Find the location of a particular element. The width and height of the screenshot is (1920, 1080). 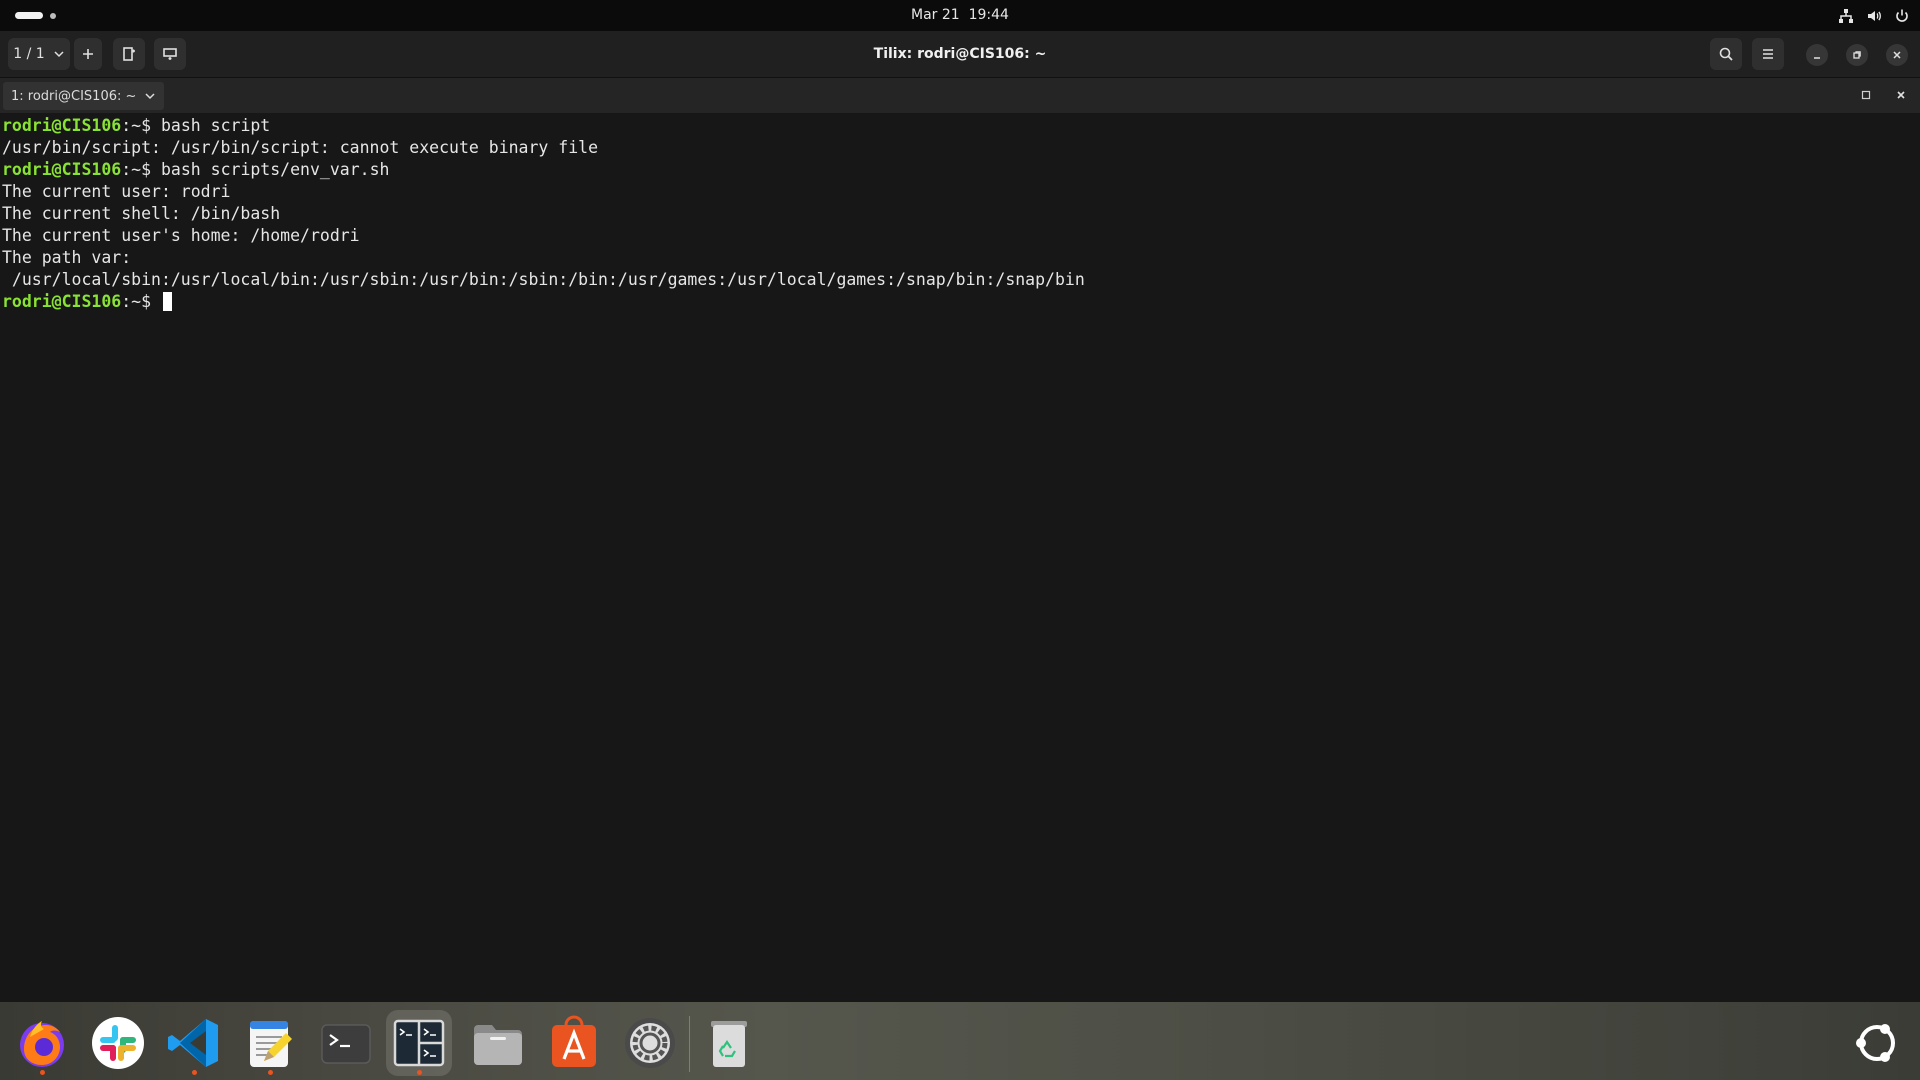

workspace-active-pill is located at coordinates (29, 15).